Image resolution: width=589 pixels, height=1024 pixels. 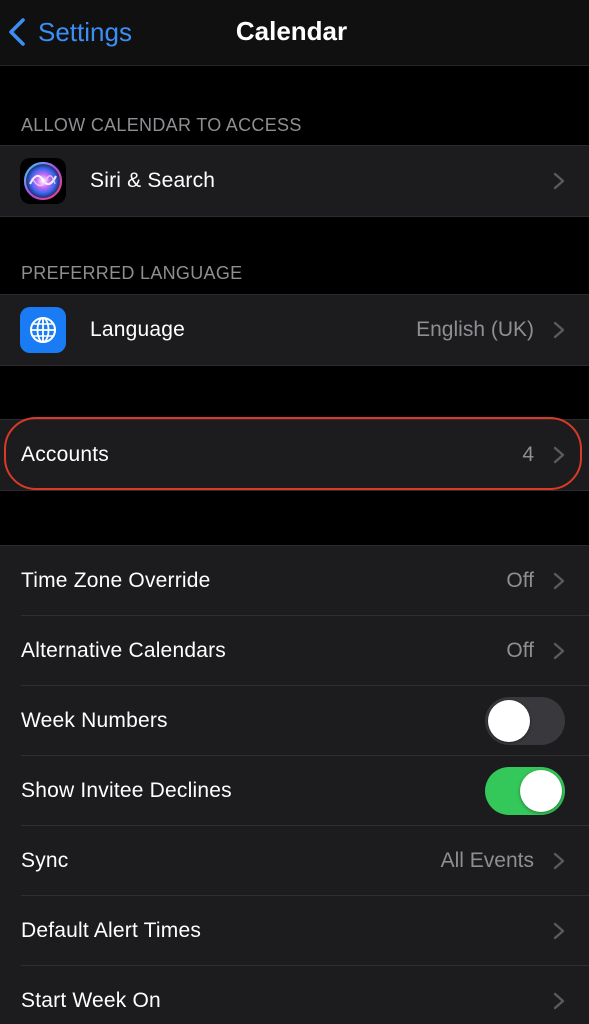 What do you see at coordinates (43, 330) in the screenshot?
I see `globe-icon` at bounding box center [43, 330].